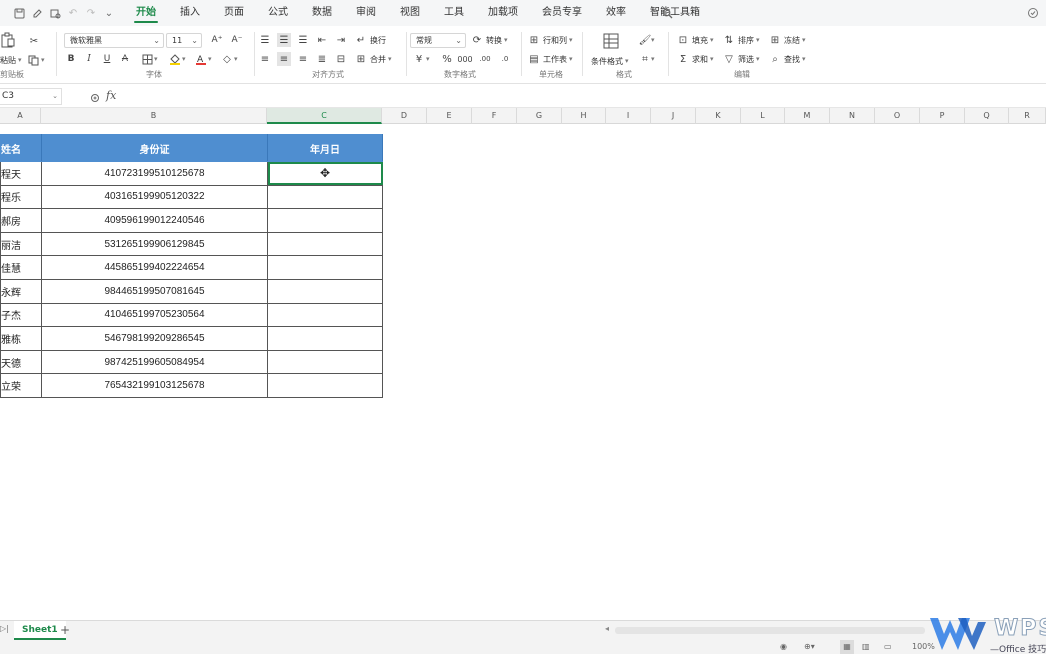  I want to click on name-cell: 天德, so click(21, 362).